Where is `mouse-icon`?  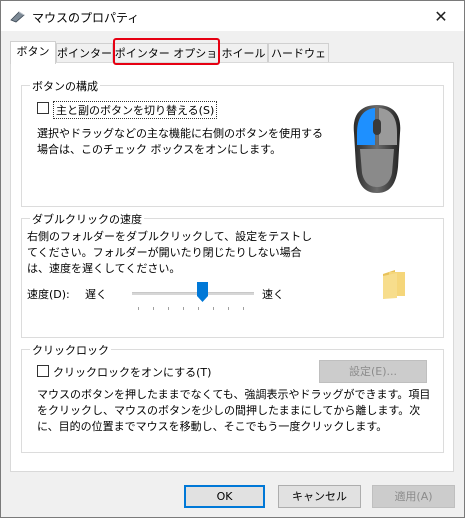 mouse-icon is located at coordinates (377, 149).